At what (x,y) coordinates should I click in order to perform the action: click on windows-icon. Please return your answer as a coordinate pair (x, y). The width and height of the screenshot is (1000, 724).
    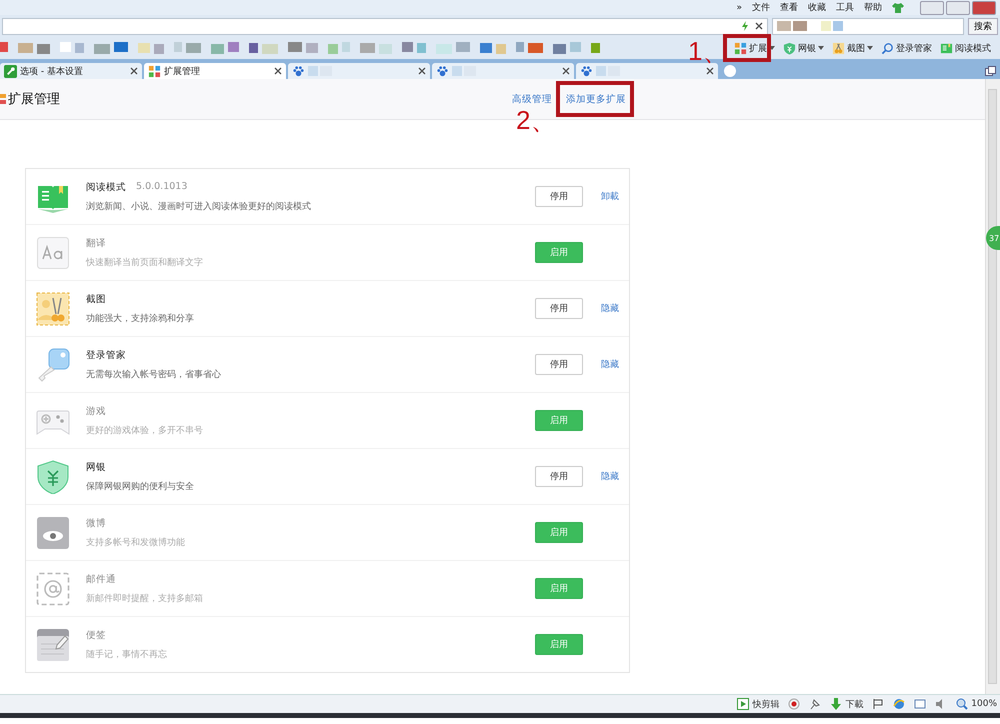
    Looking at the image, I should click on (990, 71).